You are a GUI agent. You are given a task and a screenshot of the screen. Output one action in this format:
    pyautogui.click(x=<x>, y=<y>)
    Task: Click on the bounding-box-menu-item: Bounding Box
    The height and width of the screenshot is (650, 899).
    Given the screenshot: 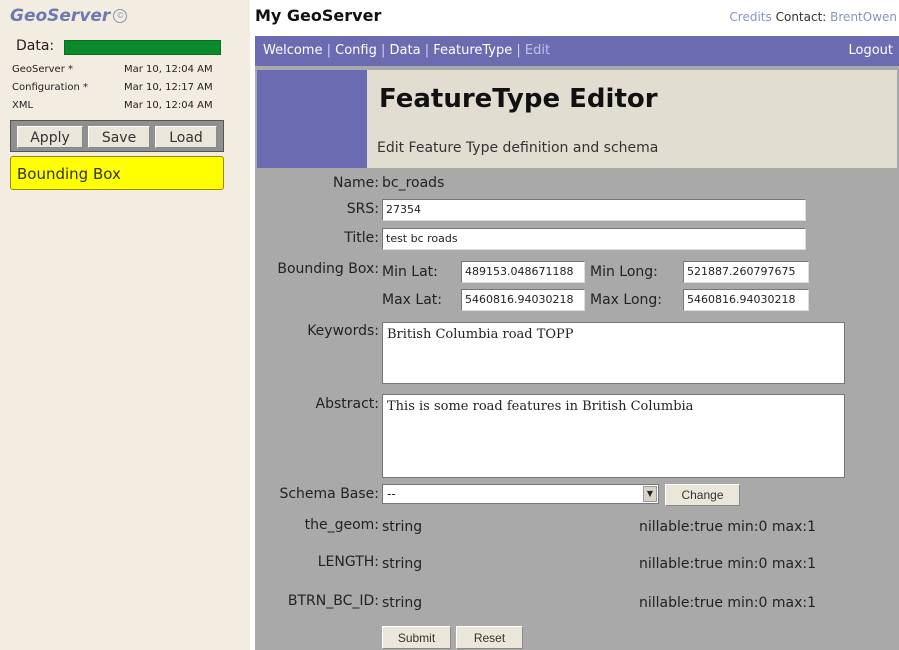 What is the action you would take?
    pyautogui.click(x=117, y=173)
    